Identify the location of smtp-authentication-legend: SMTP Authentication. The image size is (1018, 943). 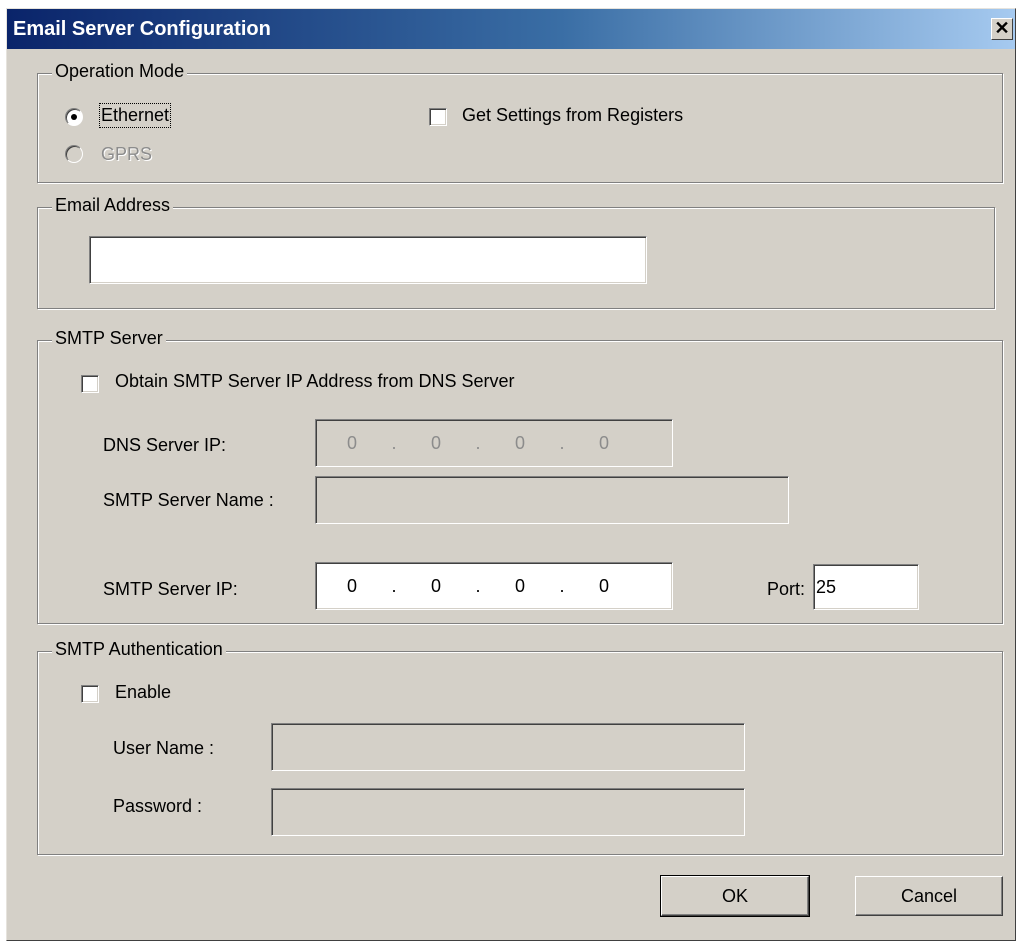
(139, 649).